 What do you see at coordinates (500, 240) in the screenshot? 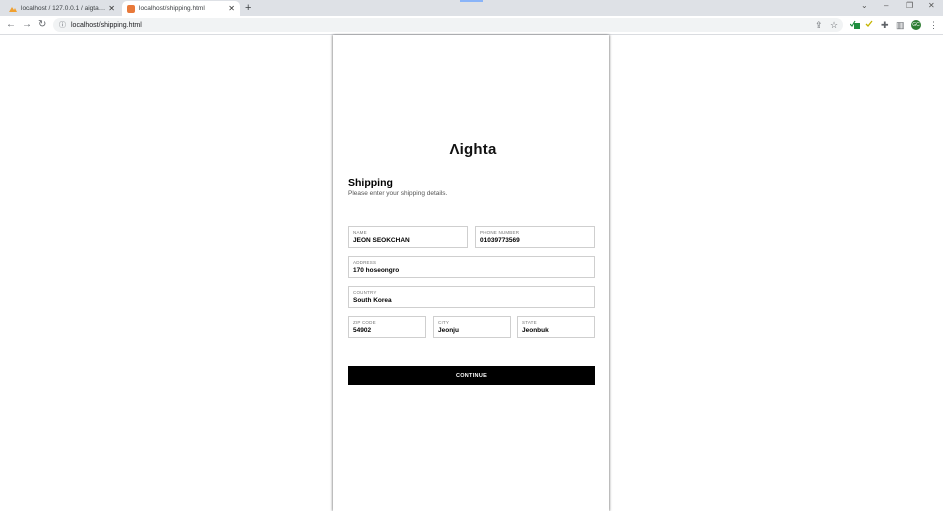
I see `field-value: 01039773569` at bounding box center [500, 240].